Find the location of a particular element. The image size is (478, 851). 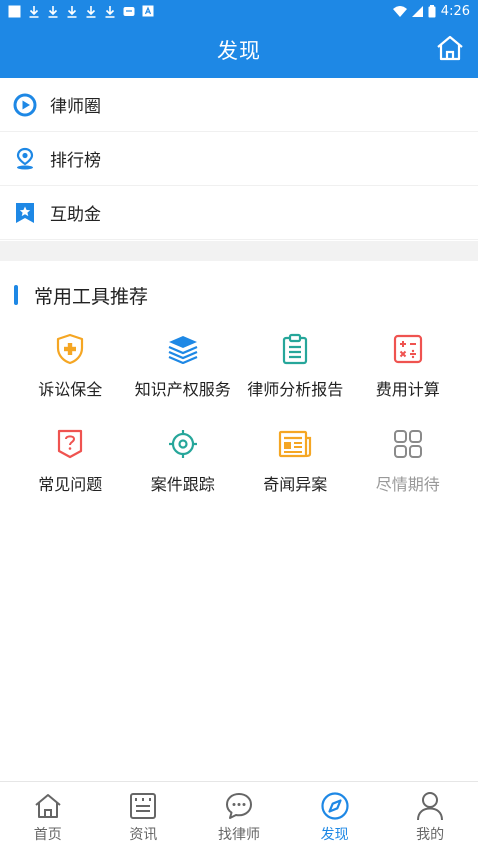

calculator-icon is located at coordinates (408, 349).